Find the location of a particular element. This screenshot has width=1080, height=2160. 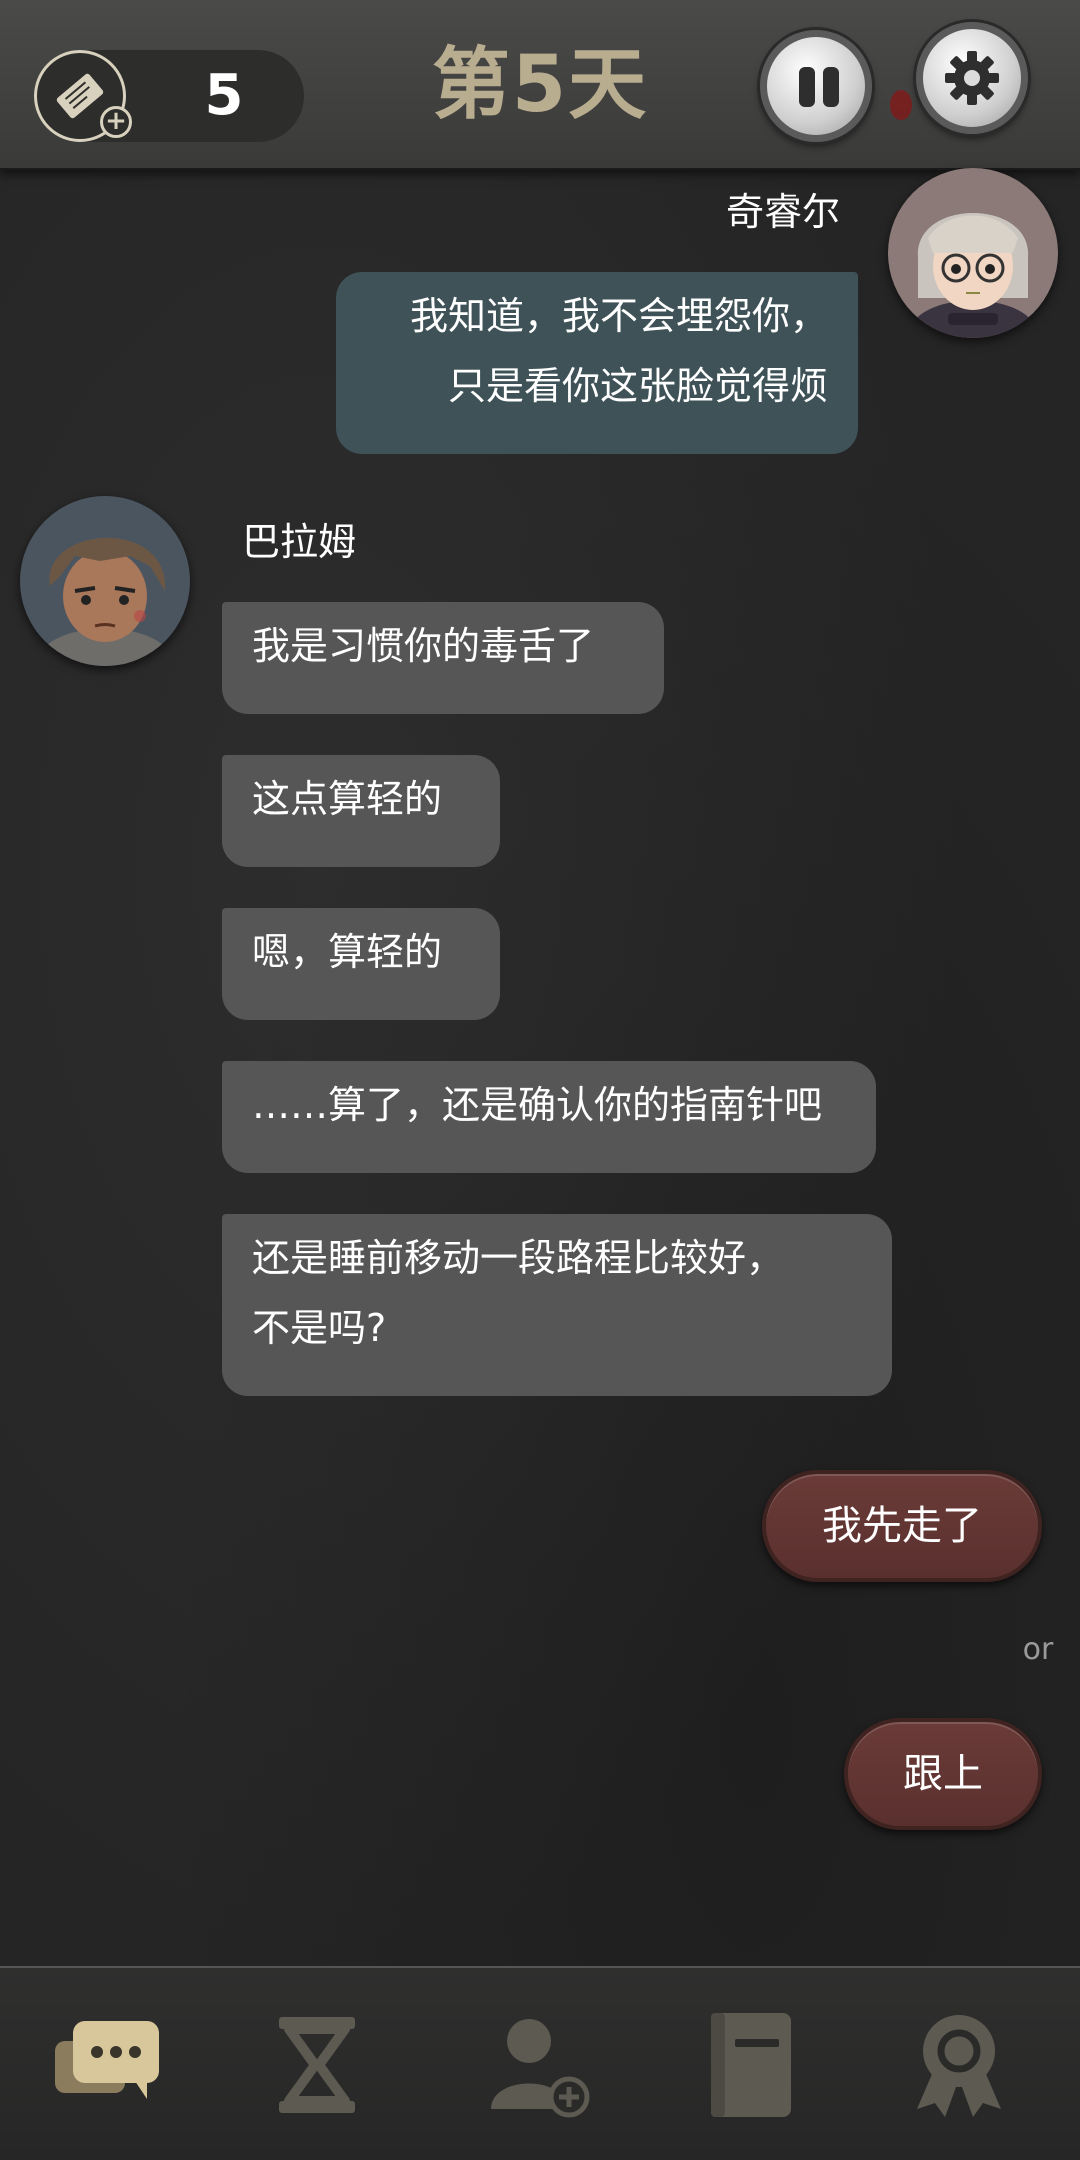

nav-achievements is located at coordinates (959, 2065).